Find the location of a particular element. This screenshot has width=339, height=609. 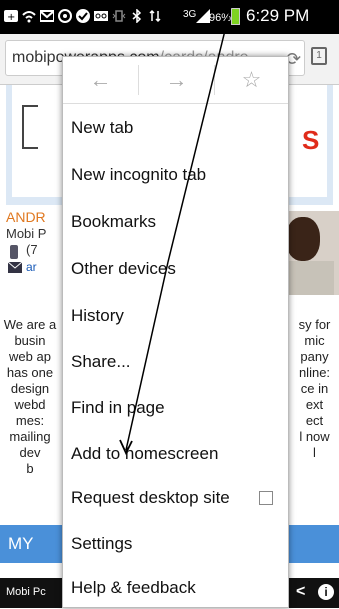

voicemail-icon is located at coordinates (101, 16).